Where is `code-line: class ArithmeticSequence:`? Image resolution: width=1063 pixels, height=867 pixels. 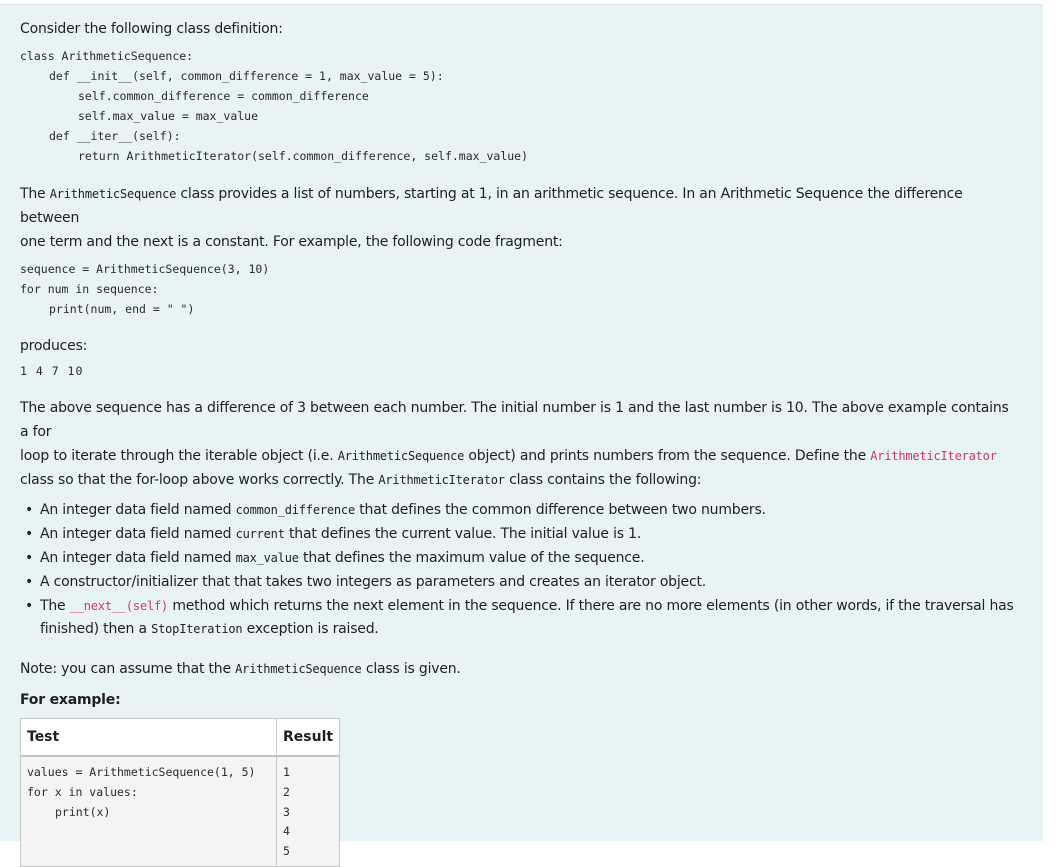 code-line: class ArithmeticSequence: is located at coordinates (107, 56).